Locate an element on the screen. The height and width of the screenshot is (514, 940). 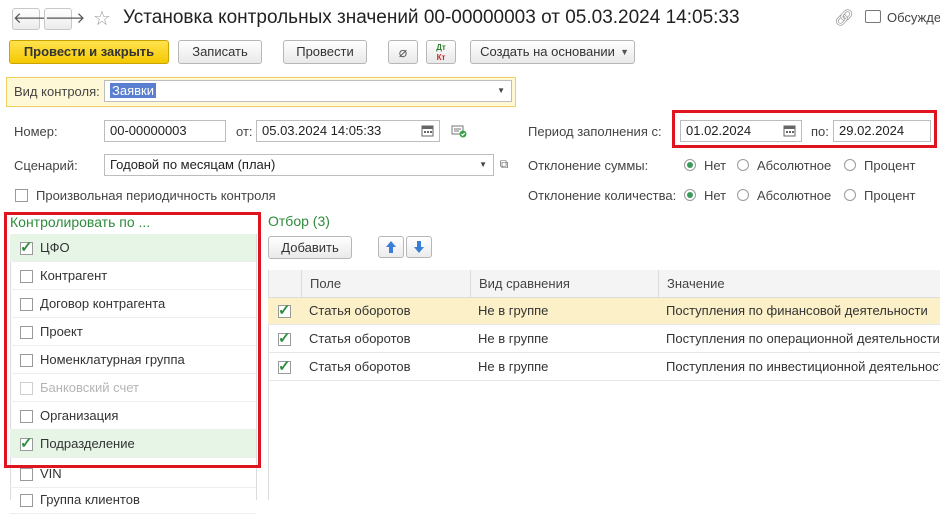
list-item: ЦФО is located at coordinates (133, 248).